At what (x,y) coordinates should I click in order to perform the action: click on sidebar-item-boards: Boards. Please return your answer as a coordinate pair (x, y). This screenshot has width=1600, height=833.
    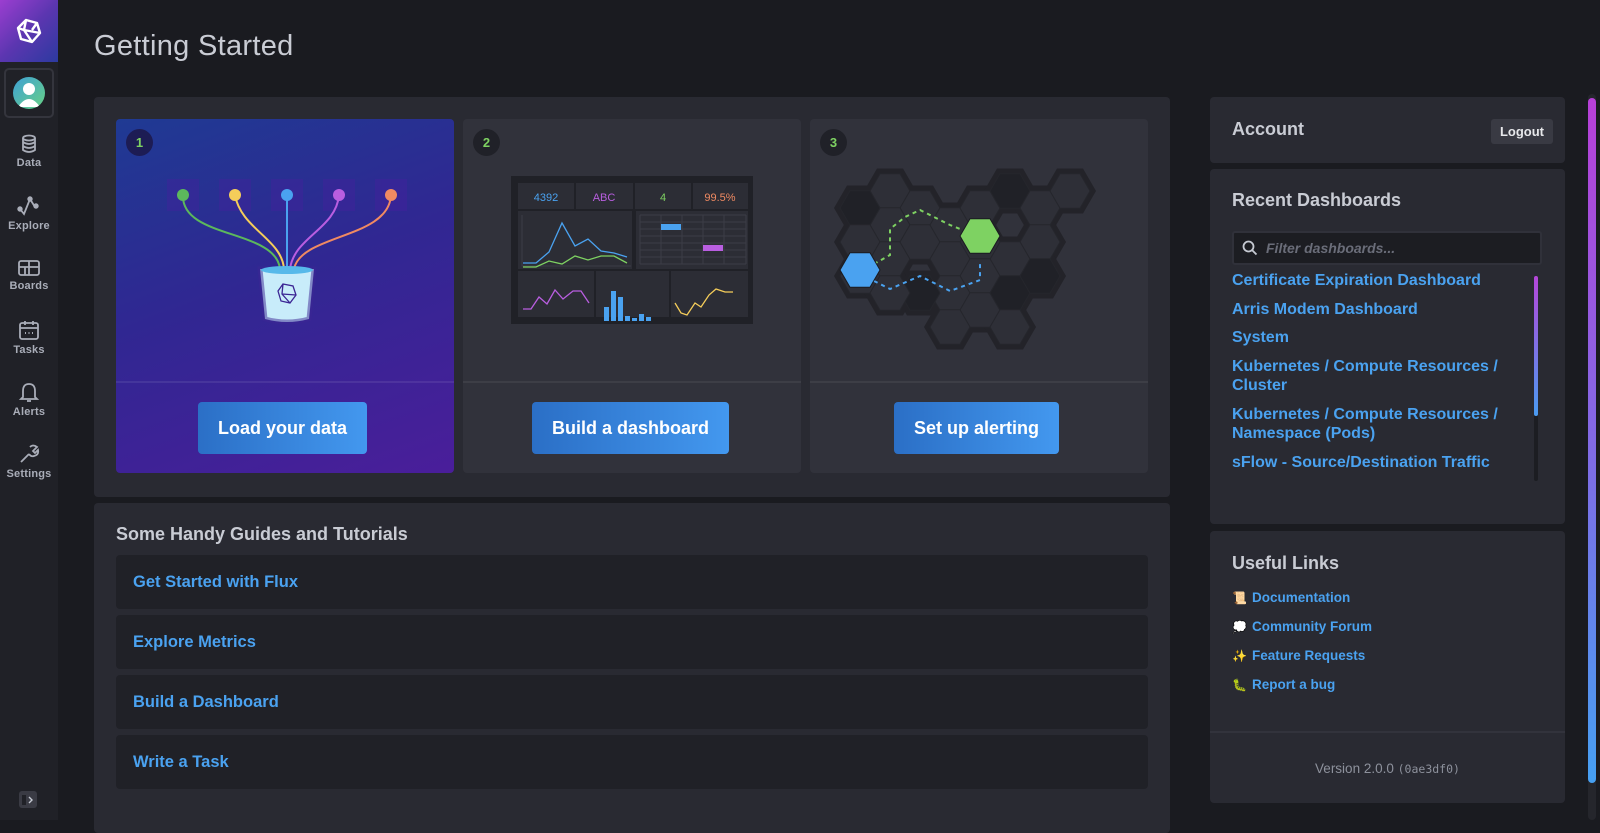
    Looking at the image, I should click on (29, 275).